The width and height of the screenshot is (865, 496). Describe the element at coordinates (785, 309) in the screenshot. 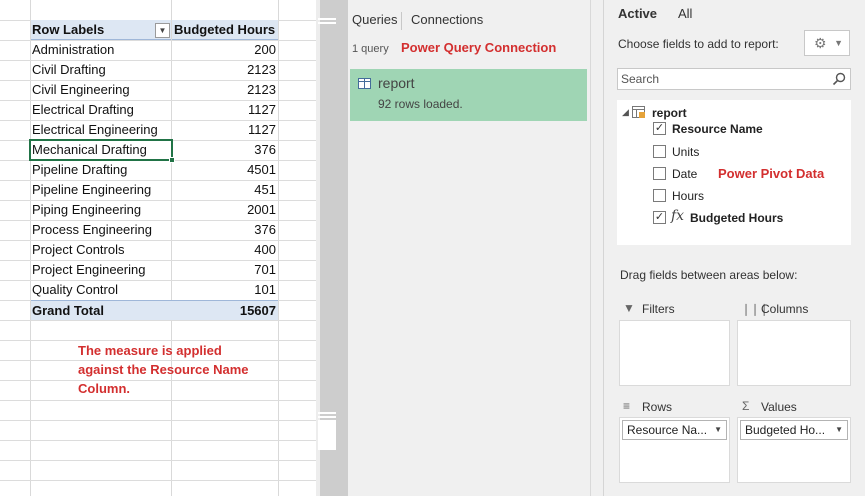

I see `columns-area-label: Columns` at that location.